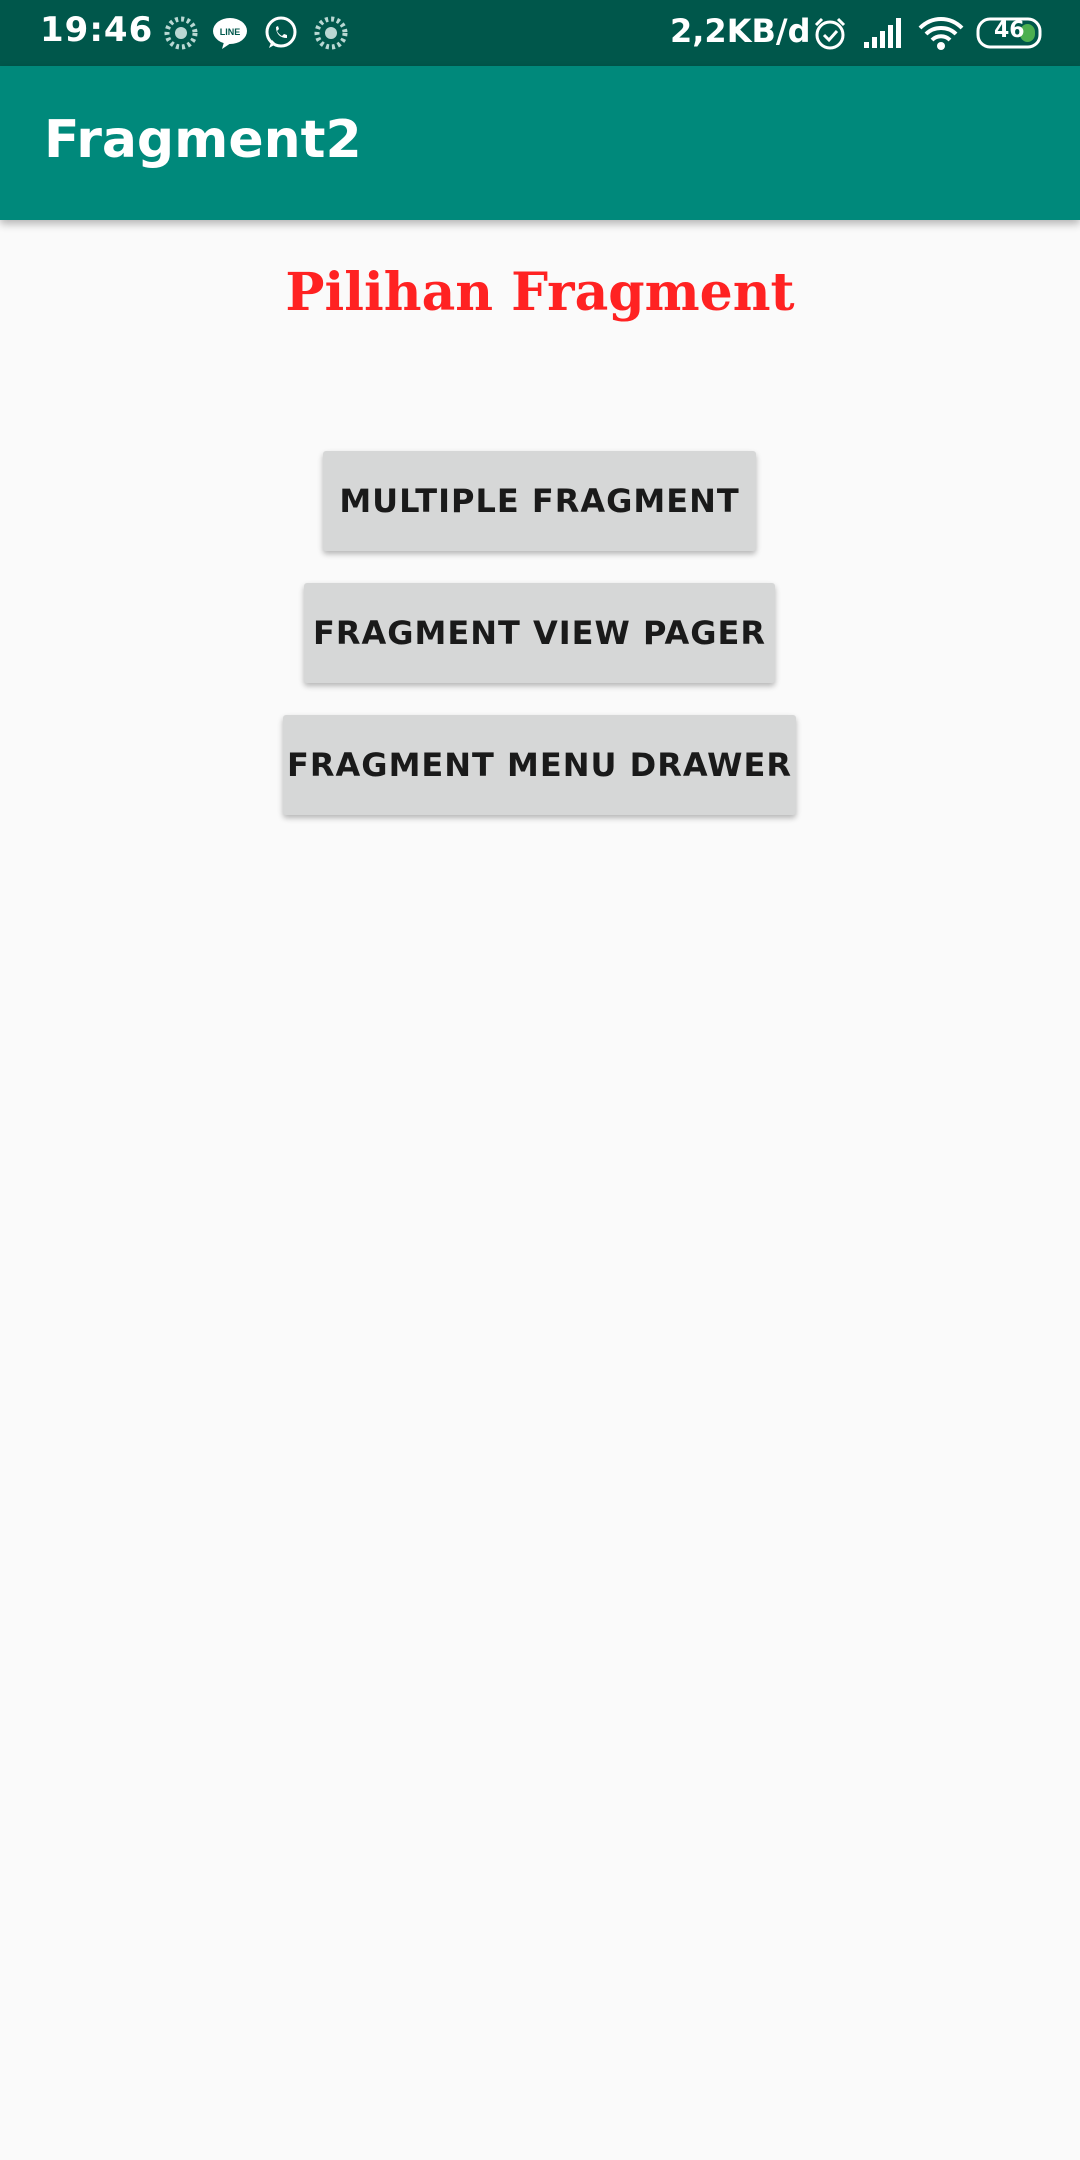 The height and width of the screenshot is (2160, 1080). What do you see at coordinates (540, 33) in the screenshot?
I see `status-bar: 19:46 LINE 2,2KB/d 46` at bounding box center [540, 33].